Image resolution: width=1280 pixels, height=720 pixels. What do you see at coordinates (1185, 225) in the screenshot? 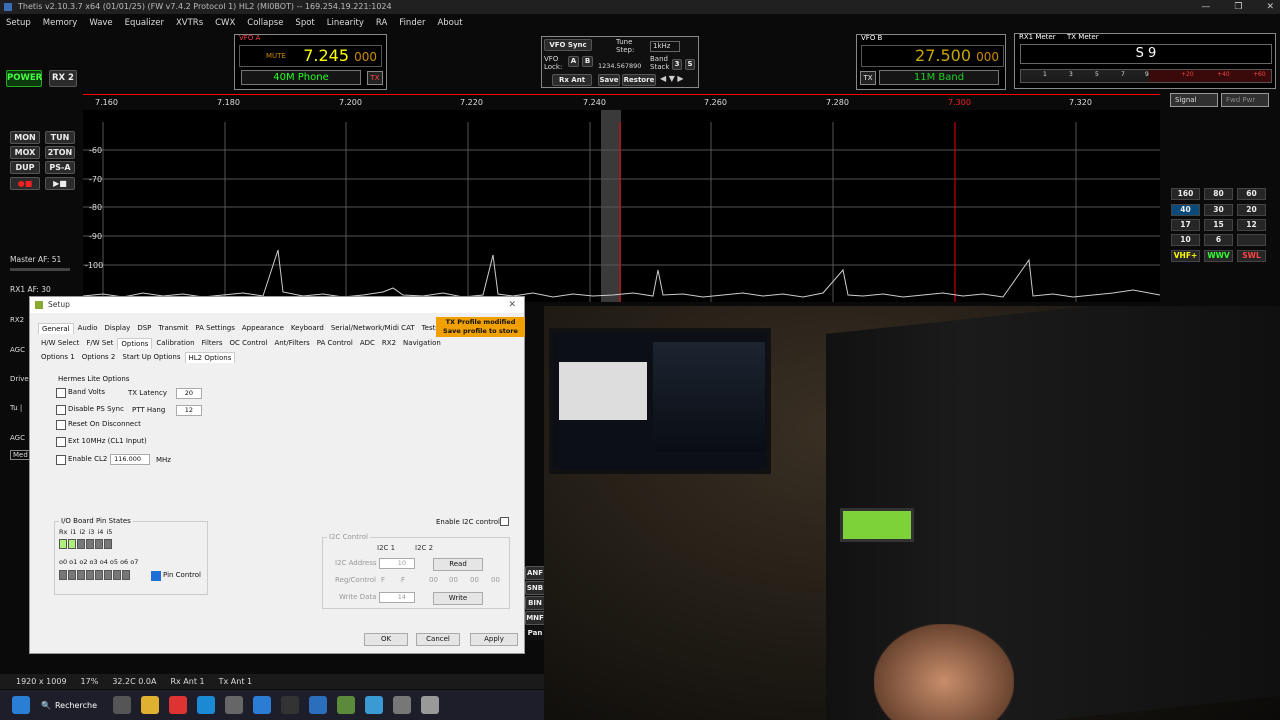
I see `band-17: 17` at bounding box center [1185, 225].